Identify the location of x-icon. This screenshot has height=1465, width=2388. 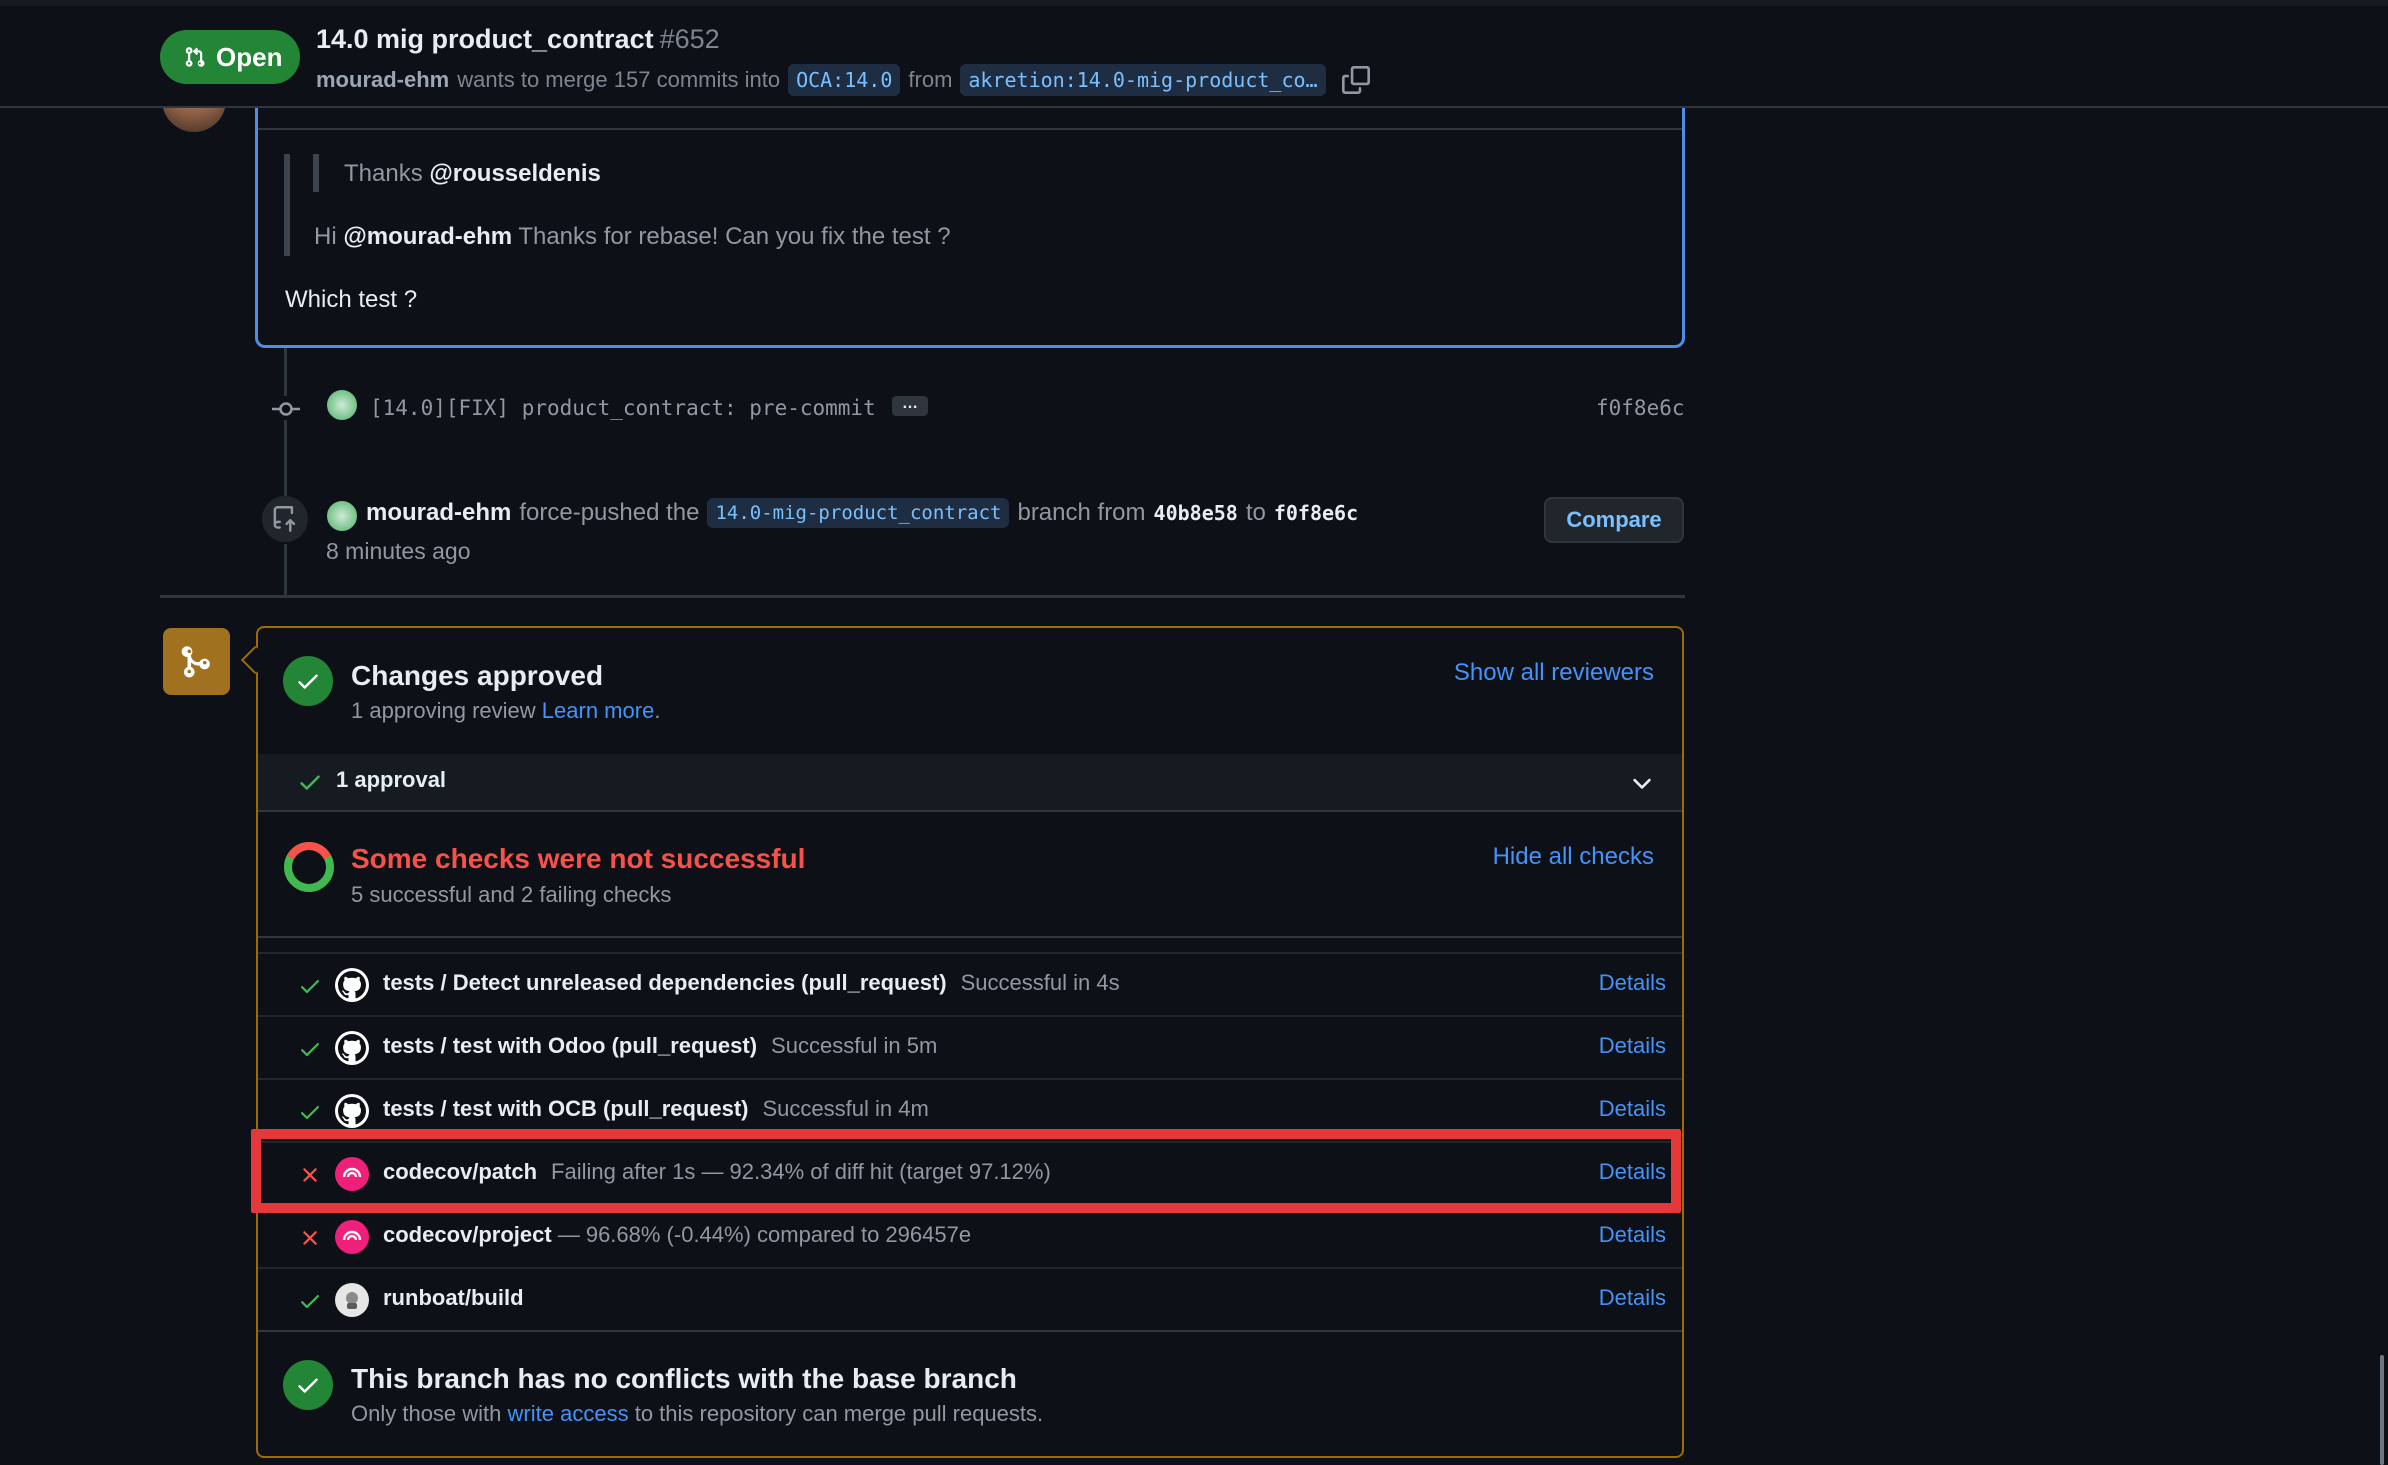
(310, 1238).